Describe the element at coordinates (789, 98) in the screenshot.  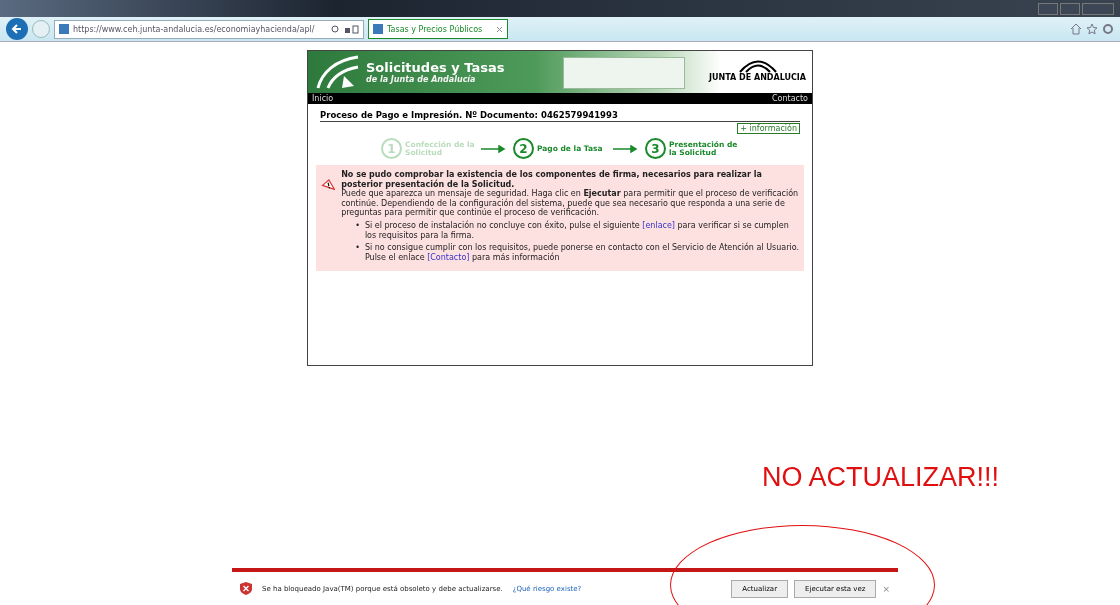
I see `nav-link: Contacto` at that location.